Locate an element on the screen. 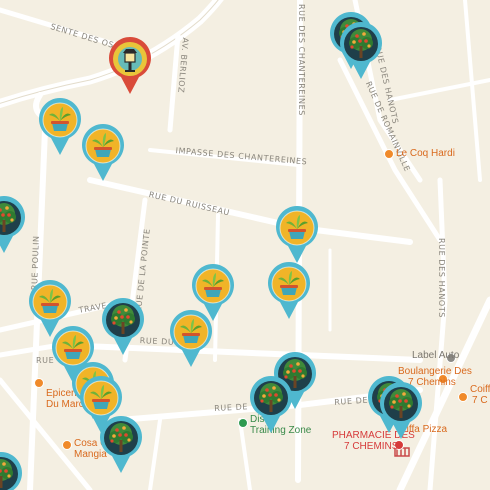 Image resolution: width=490 pixels, height=490 pixels. street-lamp-icon is located at coordinates (130, 65).